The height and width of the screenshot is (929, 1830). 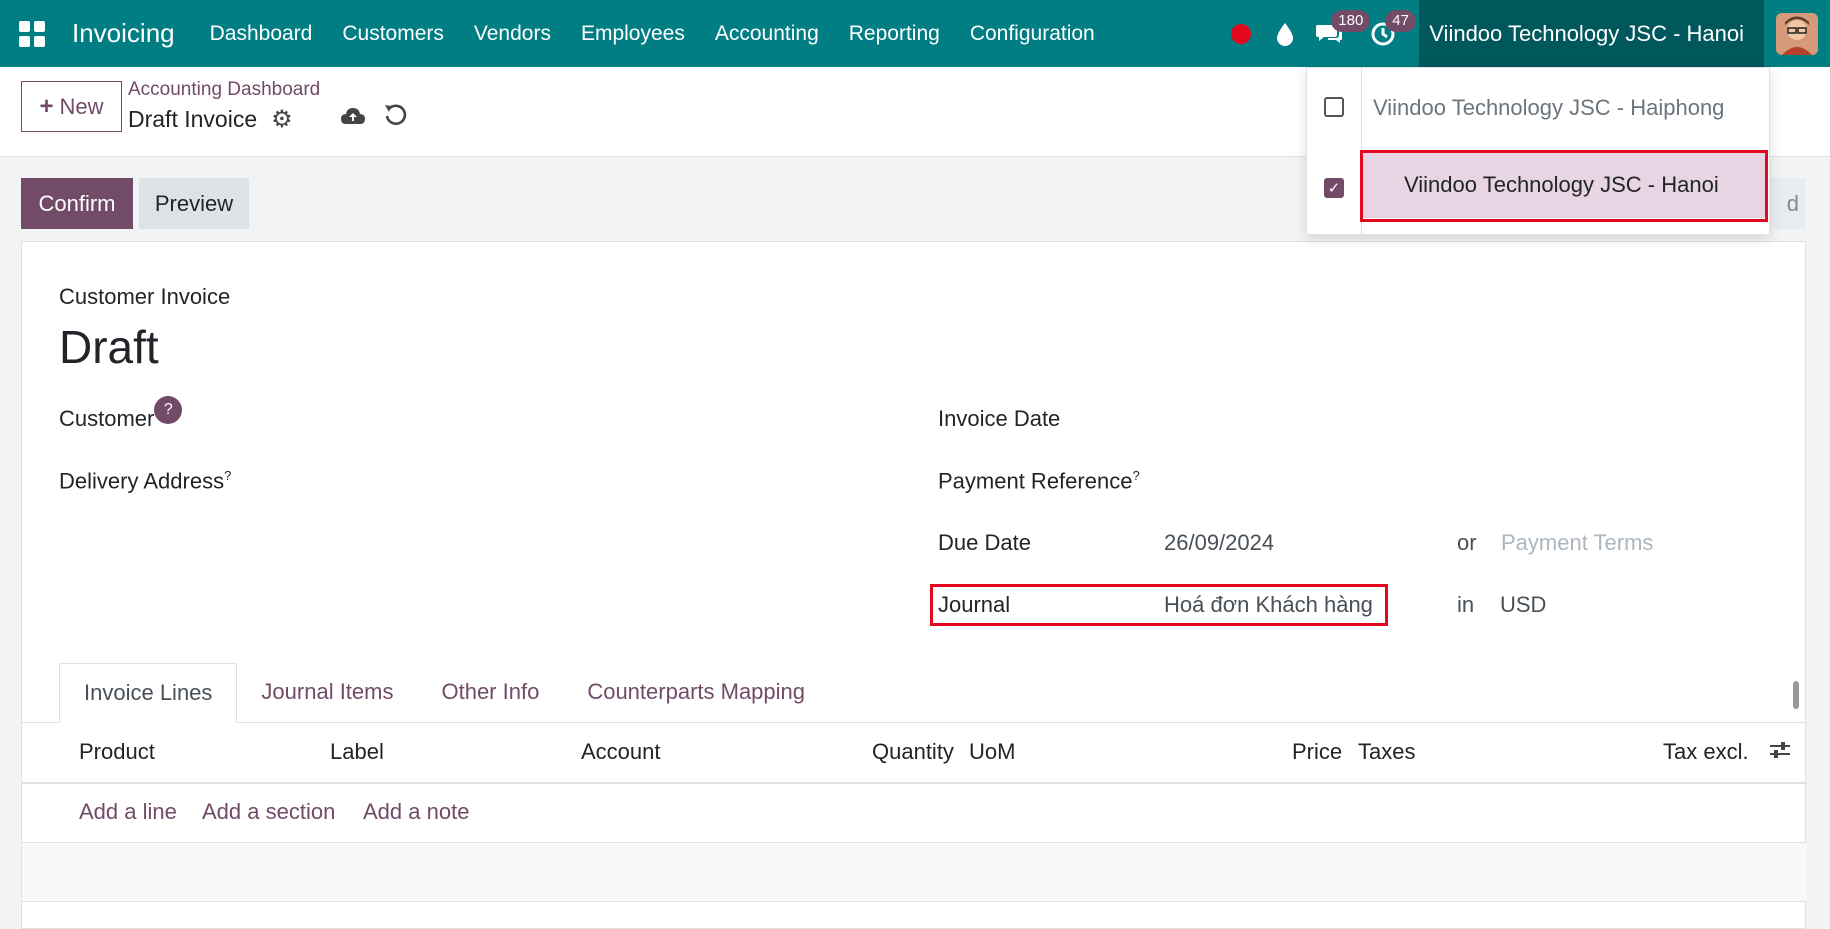 I want to click on document-title: Draft, so click(x=109, y=347).